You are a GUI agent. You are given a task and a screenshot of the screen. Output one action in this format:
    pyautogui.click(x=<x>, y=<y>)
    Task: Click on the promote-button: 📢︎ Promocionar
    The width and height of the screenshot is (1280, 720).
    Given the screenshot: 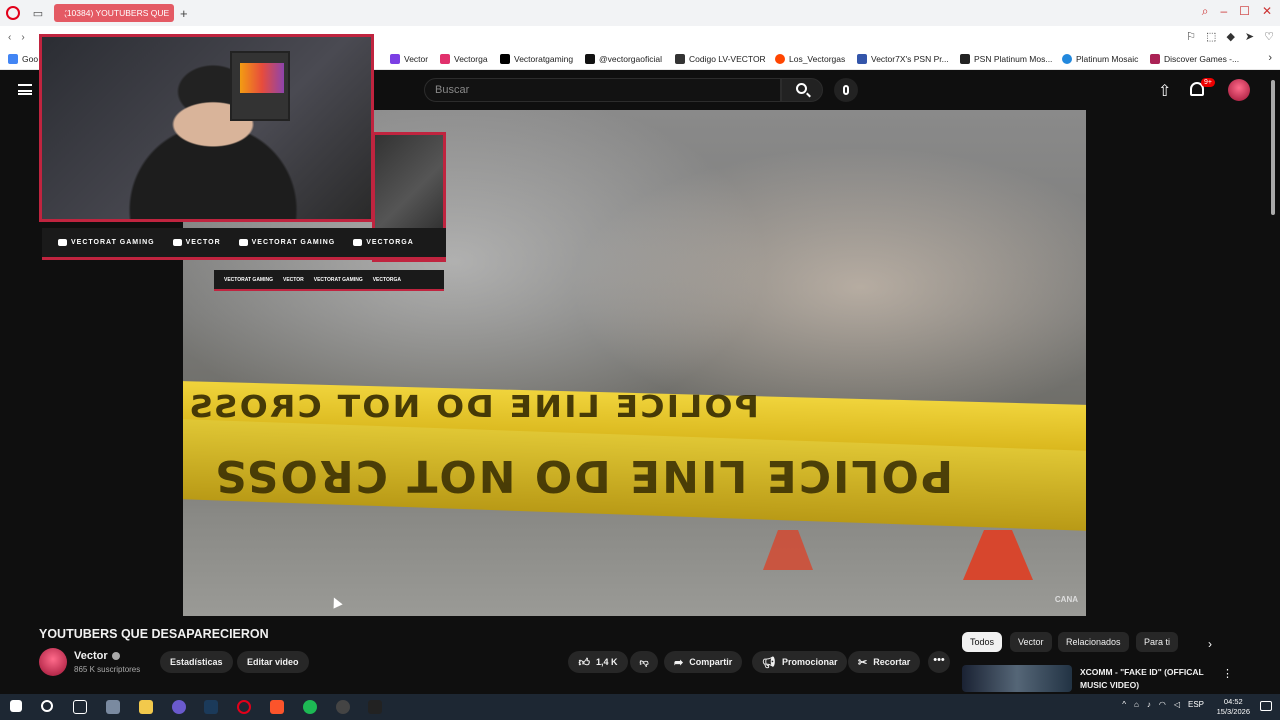 What is the action you would take?
    pyautogui.click(x=800, y=662)
    